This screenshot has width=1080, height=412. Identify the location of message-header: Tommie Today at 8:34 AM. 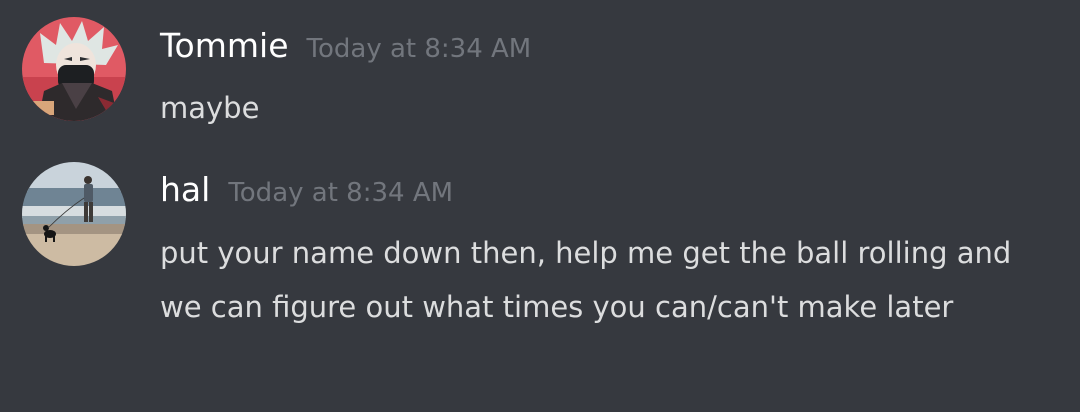
(345, 45).